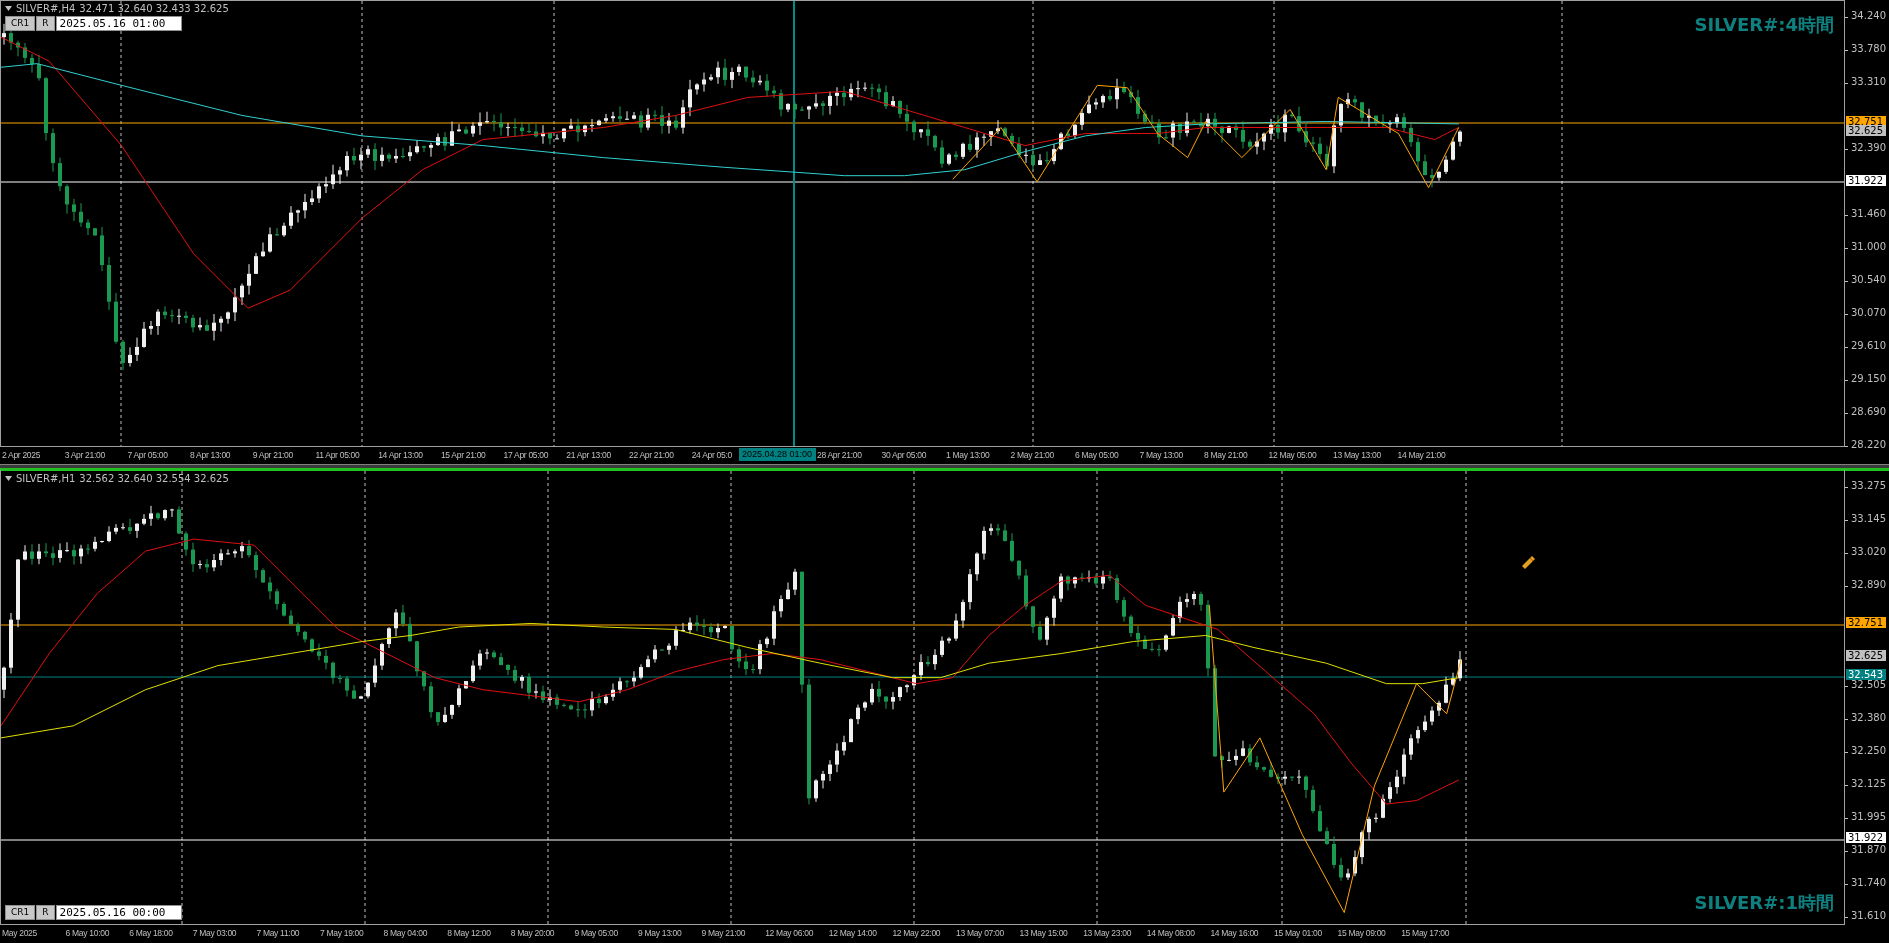  What do you see at coordinates (1292, 455) in the screenshot?
I see `time-axis-label: 12 May 05:00` at bounding box center [1292, 455].